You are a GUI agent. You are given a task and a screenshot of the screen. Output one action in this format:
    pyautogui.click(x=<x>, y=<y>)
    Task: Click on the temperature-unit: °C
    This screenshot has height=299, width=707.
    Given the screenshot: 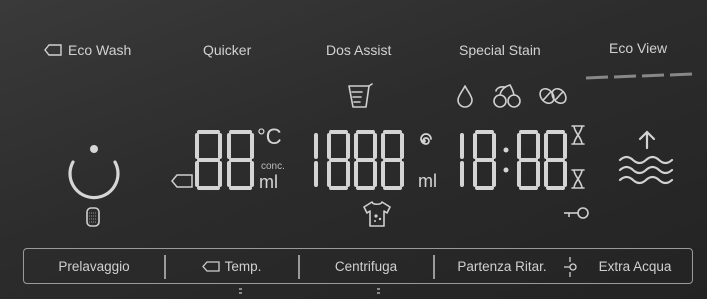 What is the action you would take?
    pyautogui.click(x=269, y=136)
    